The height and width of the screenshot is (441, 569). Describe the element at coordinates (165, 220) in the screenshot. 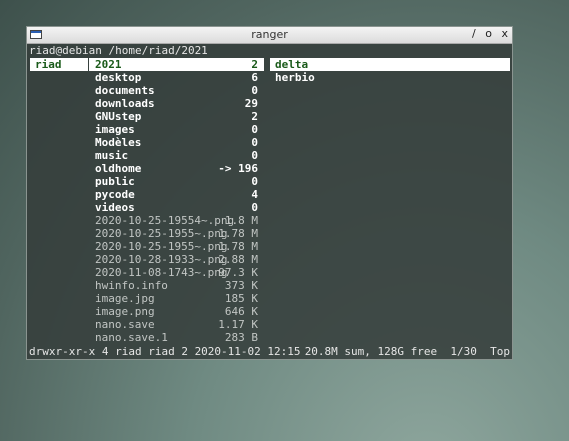

I see `entry-name: 2020-10-25-19554~.png` at that location.